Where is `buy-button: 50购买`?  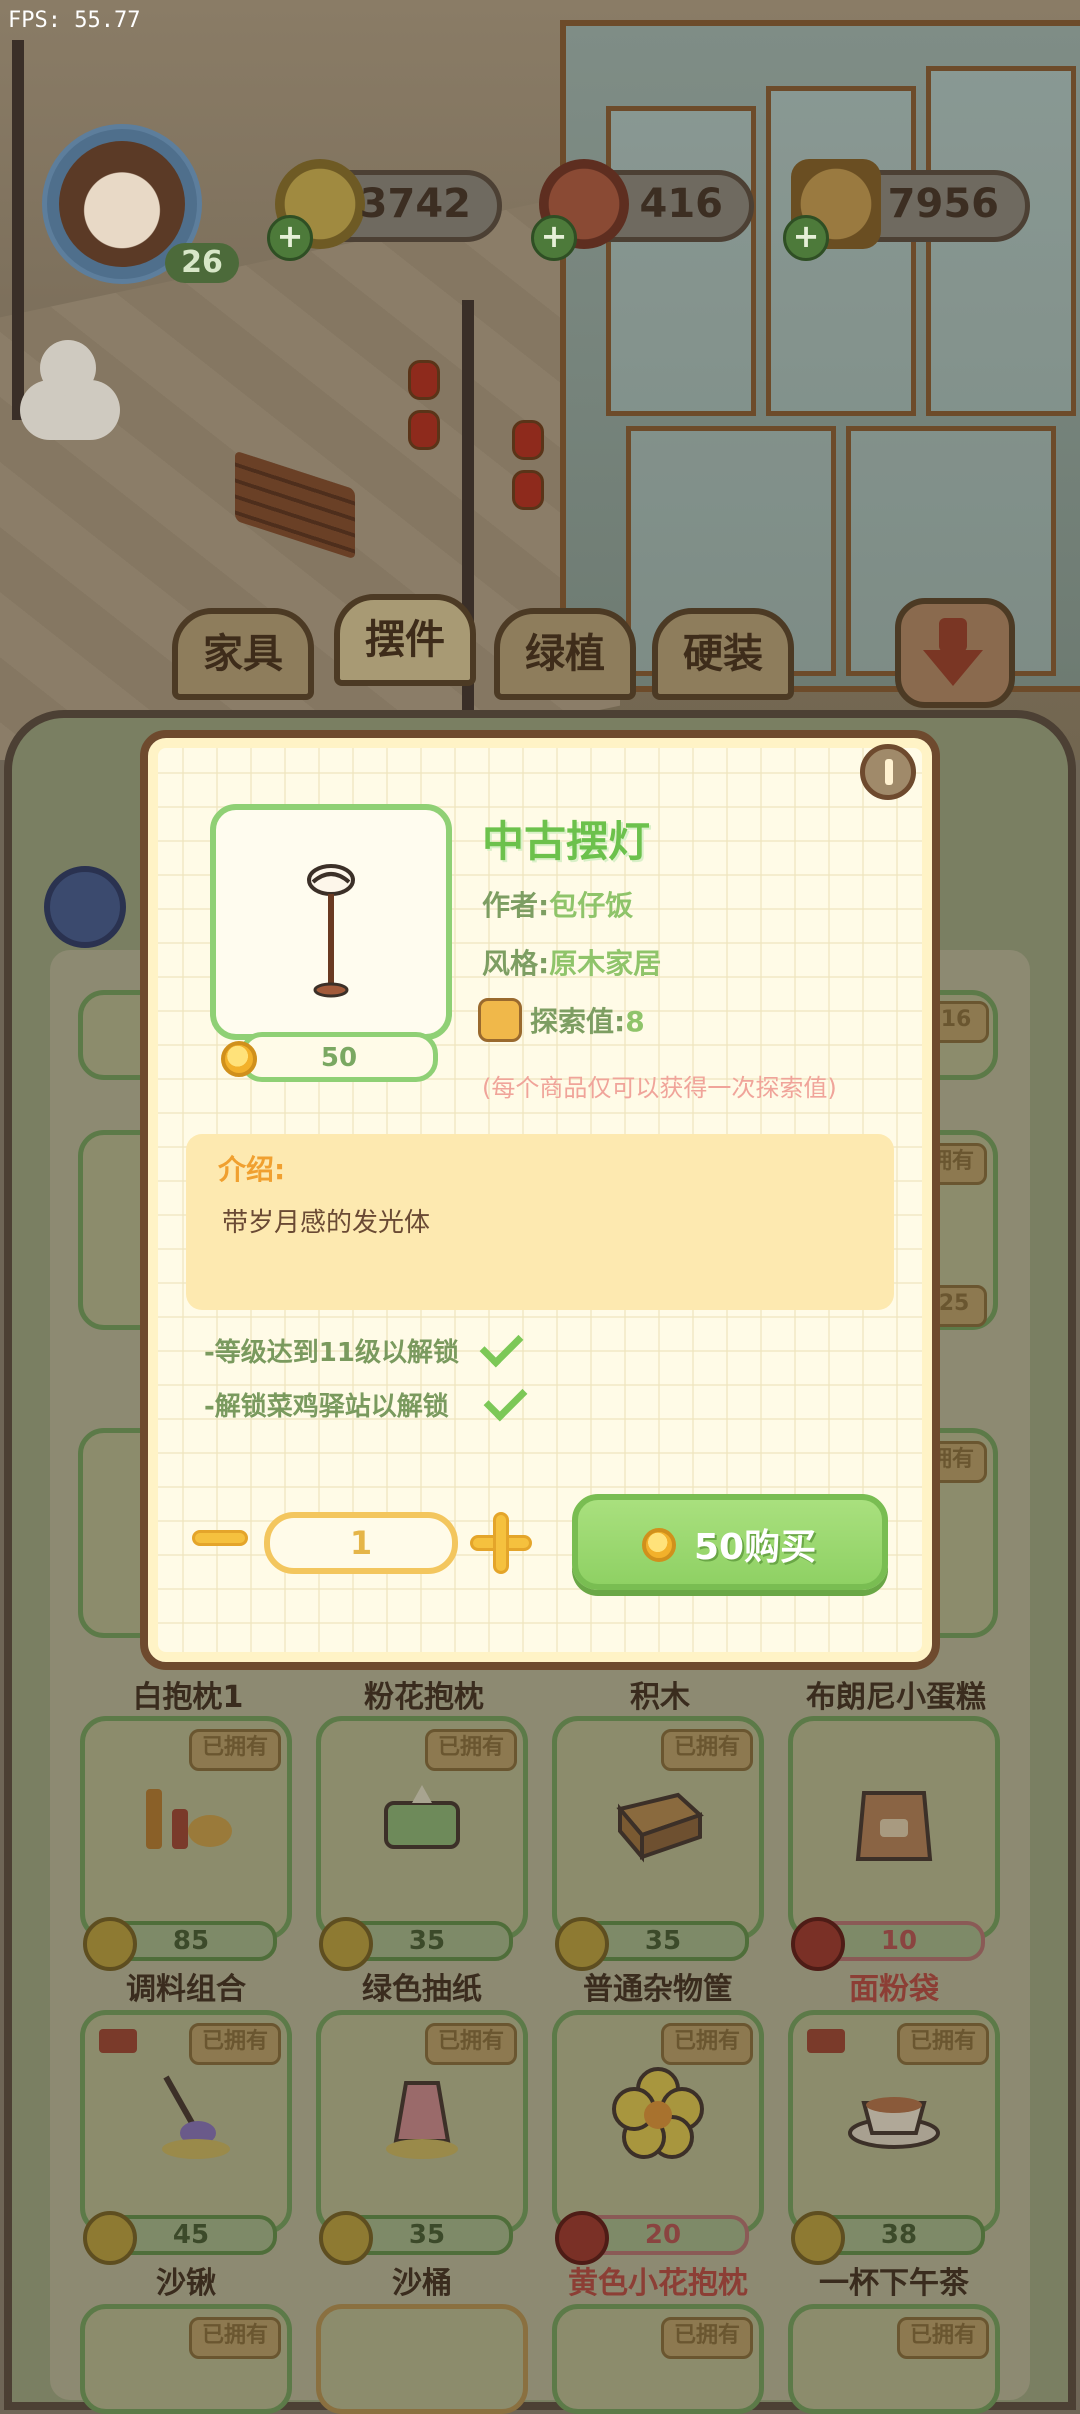 buy-button: 50购买 is located at coordinates (730, 1542).